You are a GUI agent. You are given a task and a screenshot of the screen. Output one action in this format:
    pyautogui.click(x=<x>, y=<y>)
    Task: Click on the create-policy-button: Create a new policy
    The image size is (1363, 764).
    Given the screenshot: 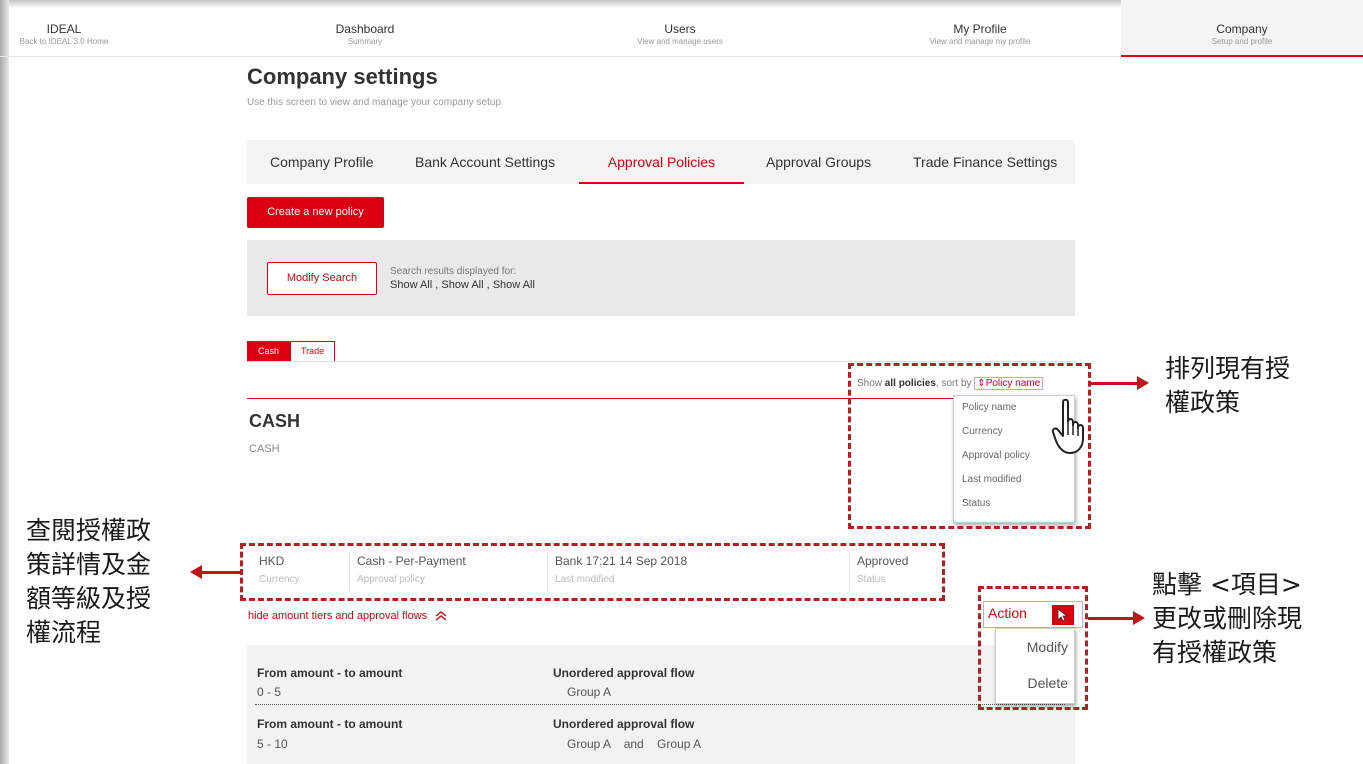 What is the action you would take?
    pyautogui.click(x=315, y=212)
    